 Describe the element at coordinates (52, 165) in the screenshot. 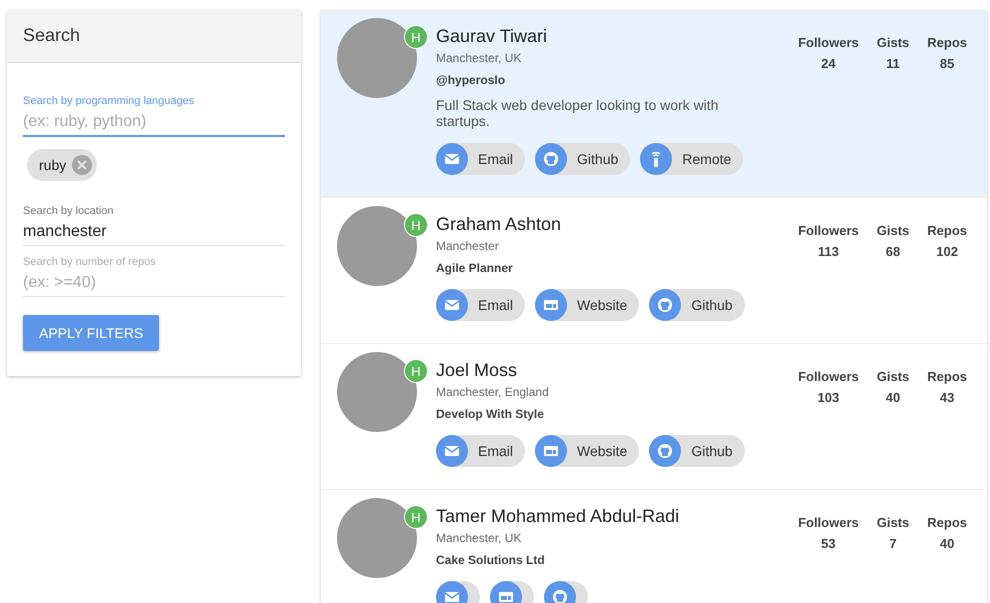

I see `chip-label: ruby` at that location.